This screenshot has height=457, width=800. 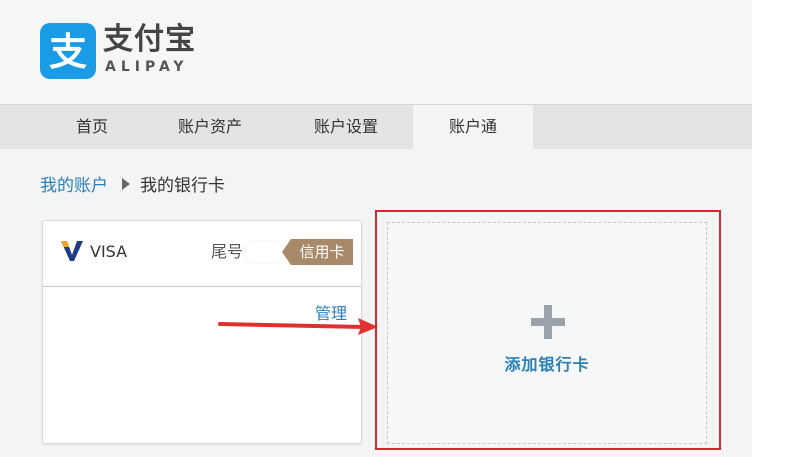 I want to click on card-type-badge: 信用卡, so click(x=317, y=252).